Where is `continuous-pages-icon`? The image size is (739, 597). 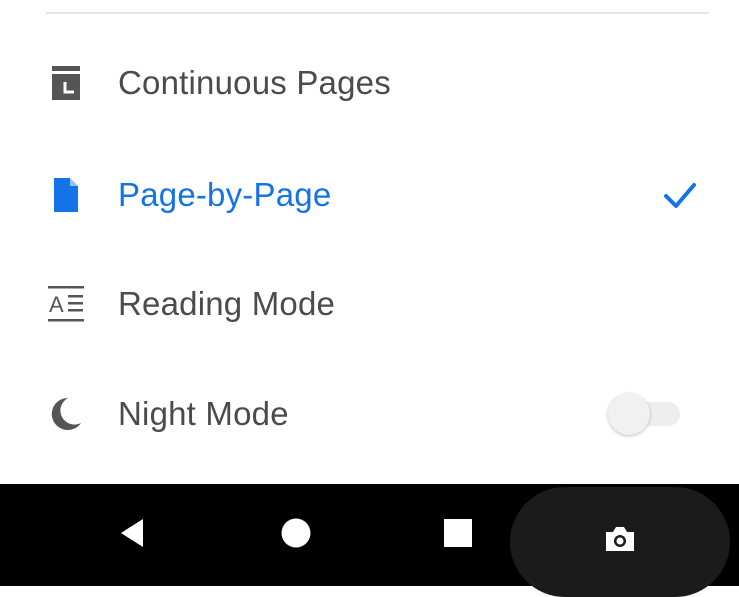 continuous-pages-icon is located at coordinates (66, 83).